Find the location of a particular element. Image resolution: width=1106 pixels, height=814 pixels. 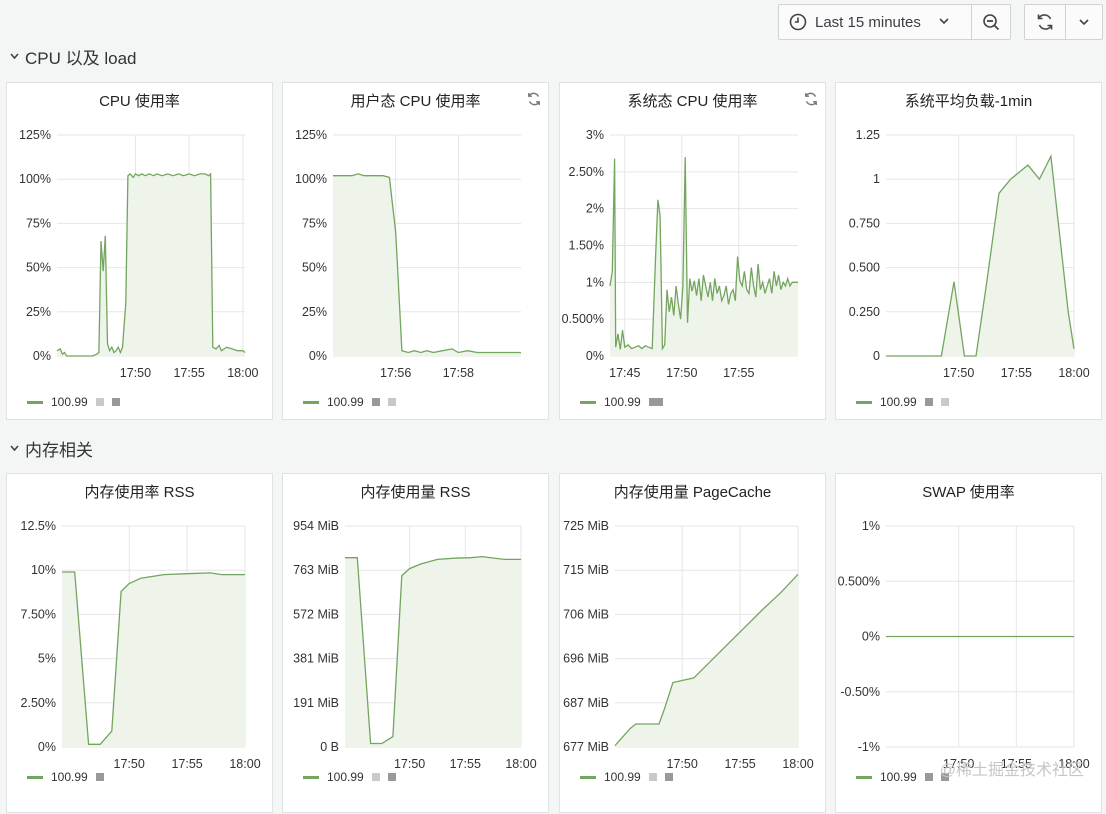

y-tick-label: -1% is located at coordinates (869, 747).